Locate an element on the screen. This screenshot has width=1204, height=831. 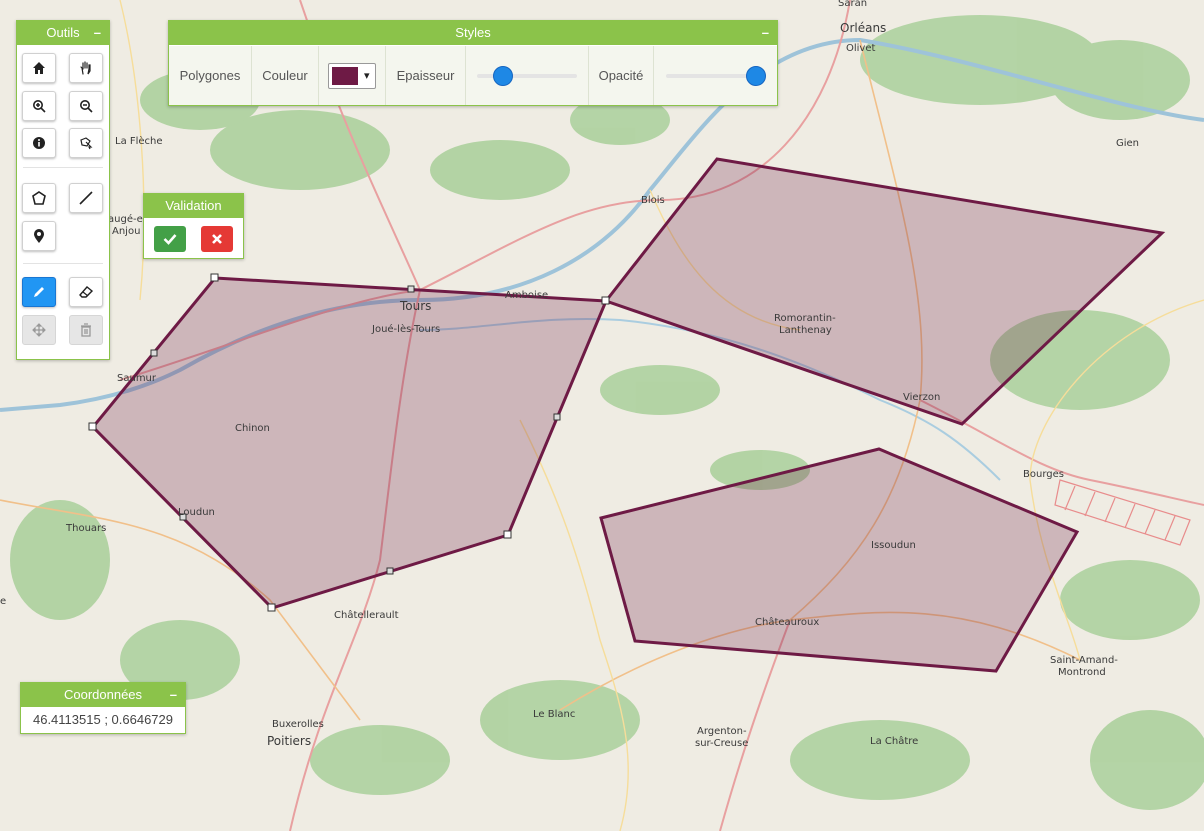
check-icon is located at coordinates (170, 239).